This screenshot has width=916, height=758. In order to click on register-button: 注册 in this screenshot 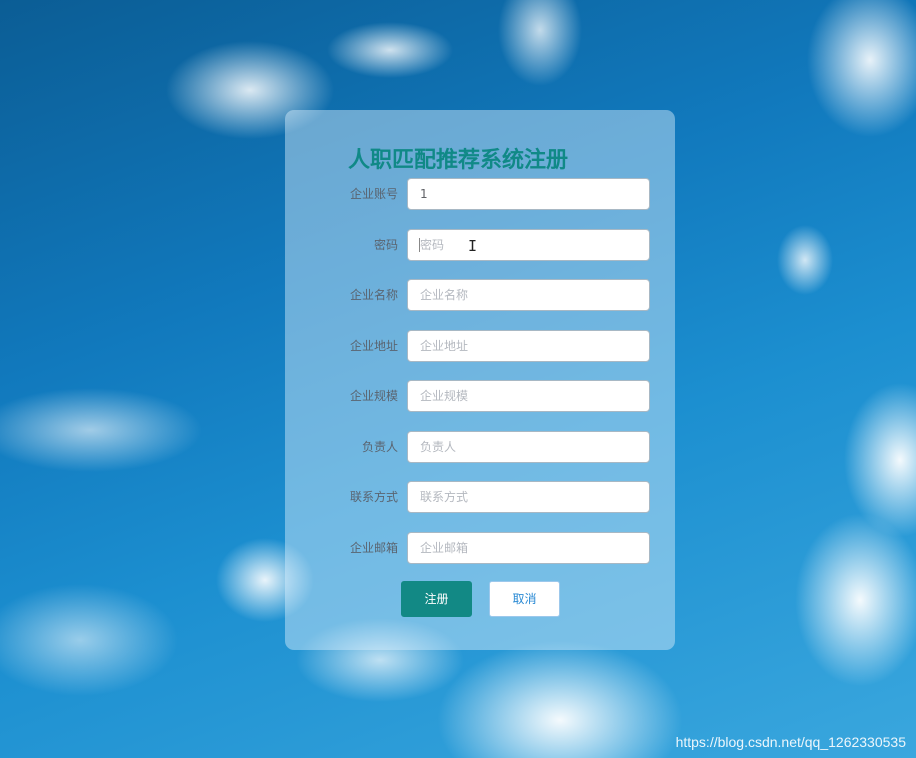, I will do `click(436, 599)`.